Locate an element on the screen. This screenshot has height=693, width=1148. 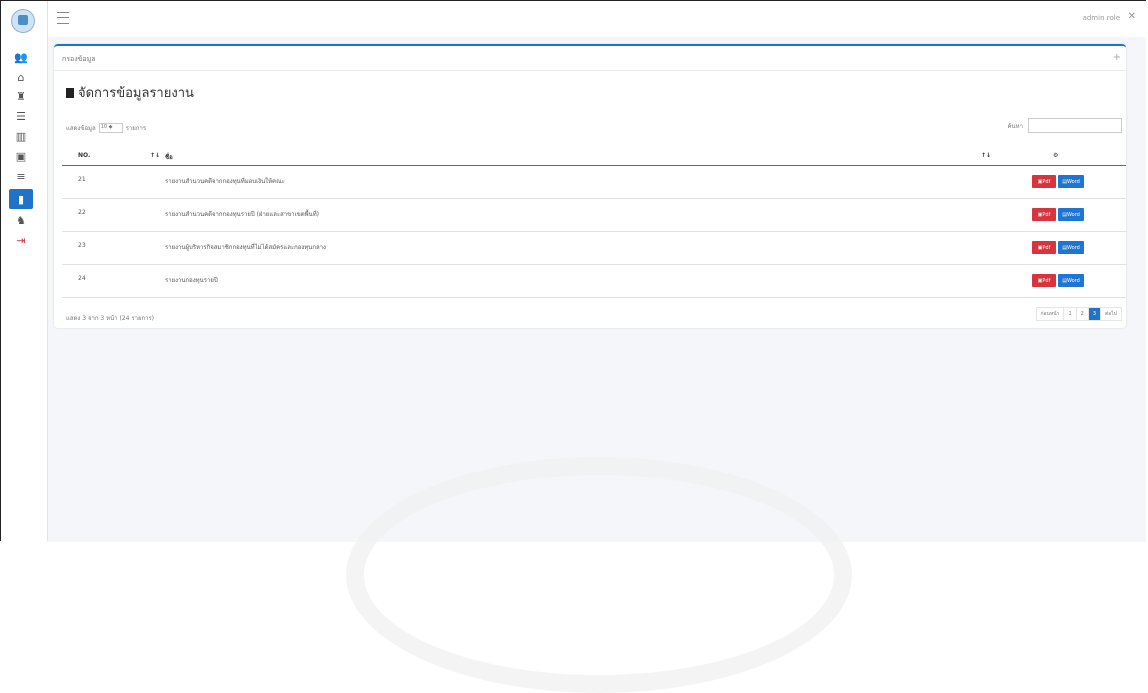
collapse-icon: + is located at coordinates (1117, 57).